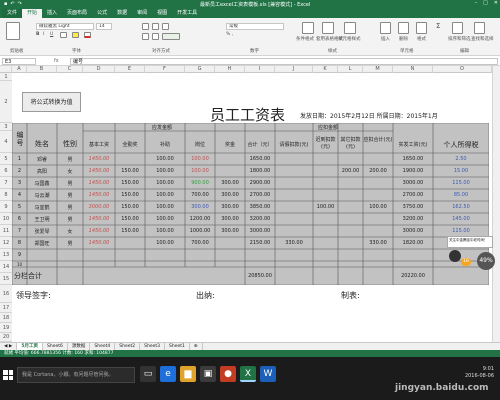 Image resolution: width=500 pixels, height=400 pixels. What do you see at coordinates (455, 256) in the screenshot?
I see `avatar-icon` at bounding box center [455, 256].